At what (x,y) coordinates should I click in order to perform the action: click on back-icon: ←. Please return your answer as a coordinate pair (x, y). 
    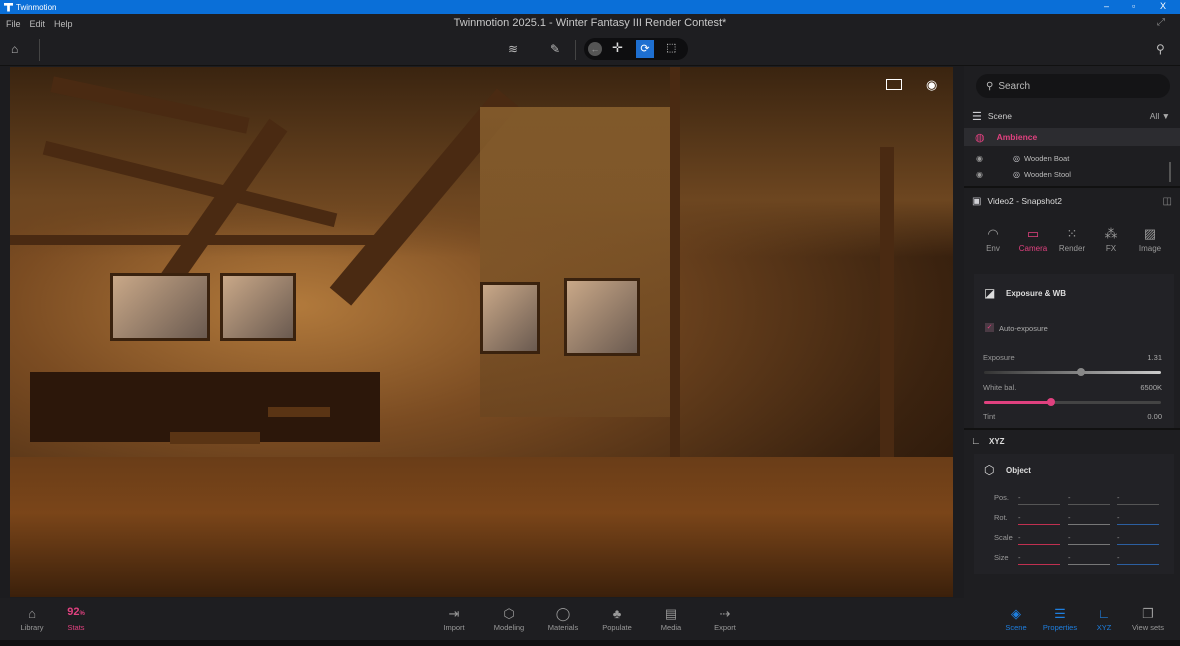
    Looking at the image, I should click on (595, 49).